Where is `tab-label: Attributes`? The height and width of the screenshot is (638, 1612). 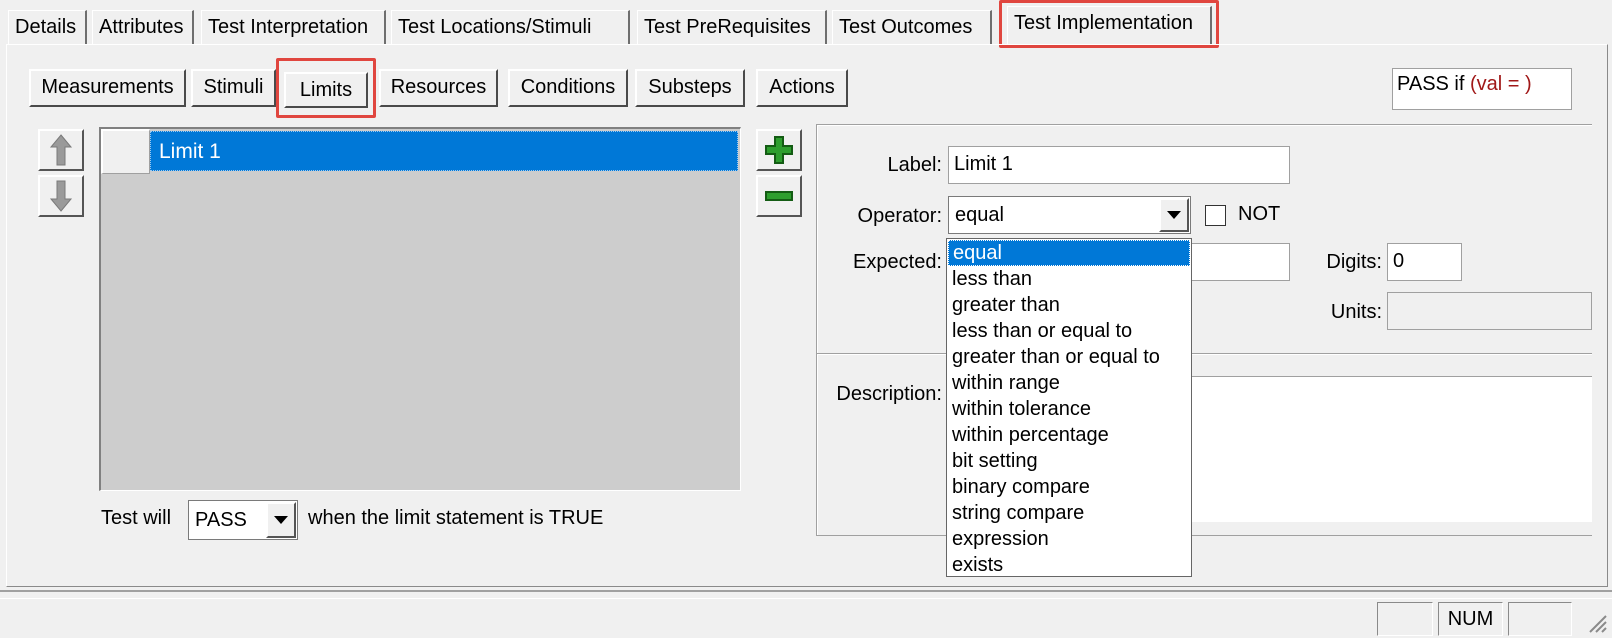 tab-label: Attributes is located at coordinates (141, 27).